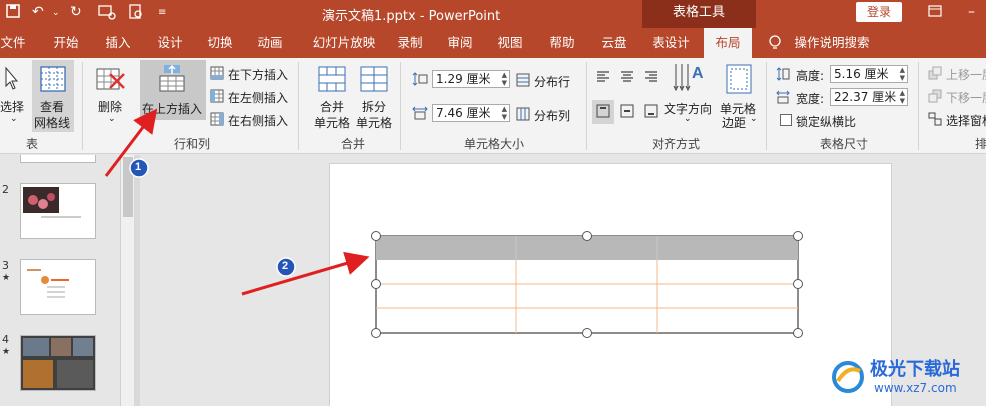 The height and width of the screenshot is (406, 986). I want to click on tab-animations: 动画, so click(270, 43).